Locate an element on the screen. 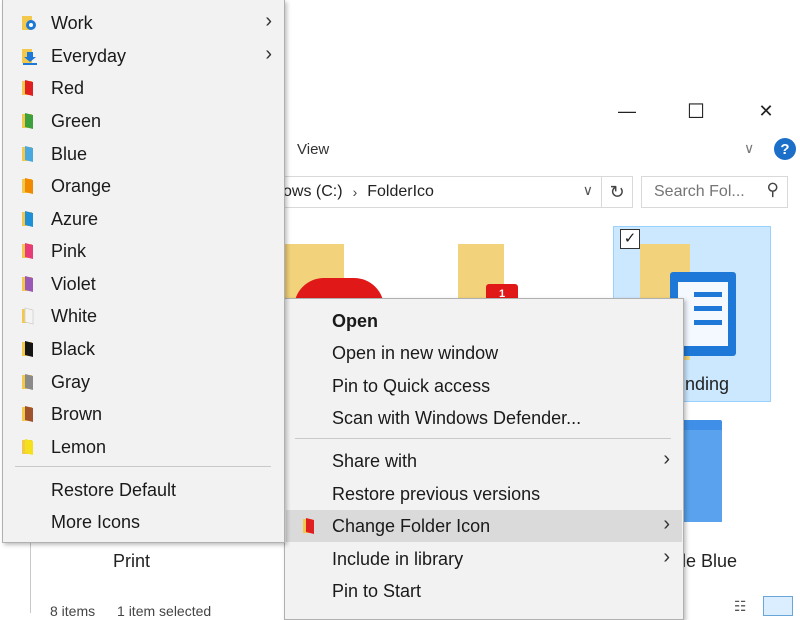 This screenshot has height=620, width=800. status-bar: 8 items 1 item selected is located at coordinates (130, 611).